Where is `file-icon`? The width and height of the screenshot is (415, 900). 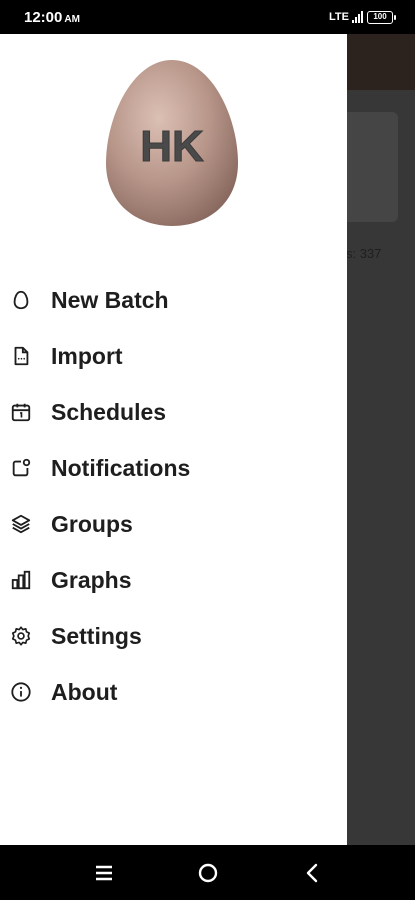
file-icon is located at coordinates (21, 356).